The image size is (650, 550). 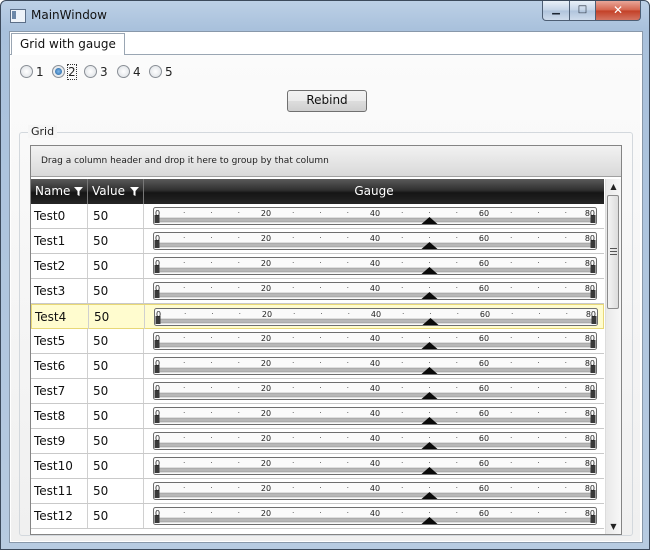 I want to click on radio-option: 1, so click(x=32, y=73).